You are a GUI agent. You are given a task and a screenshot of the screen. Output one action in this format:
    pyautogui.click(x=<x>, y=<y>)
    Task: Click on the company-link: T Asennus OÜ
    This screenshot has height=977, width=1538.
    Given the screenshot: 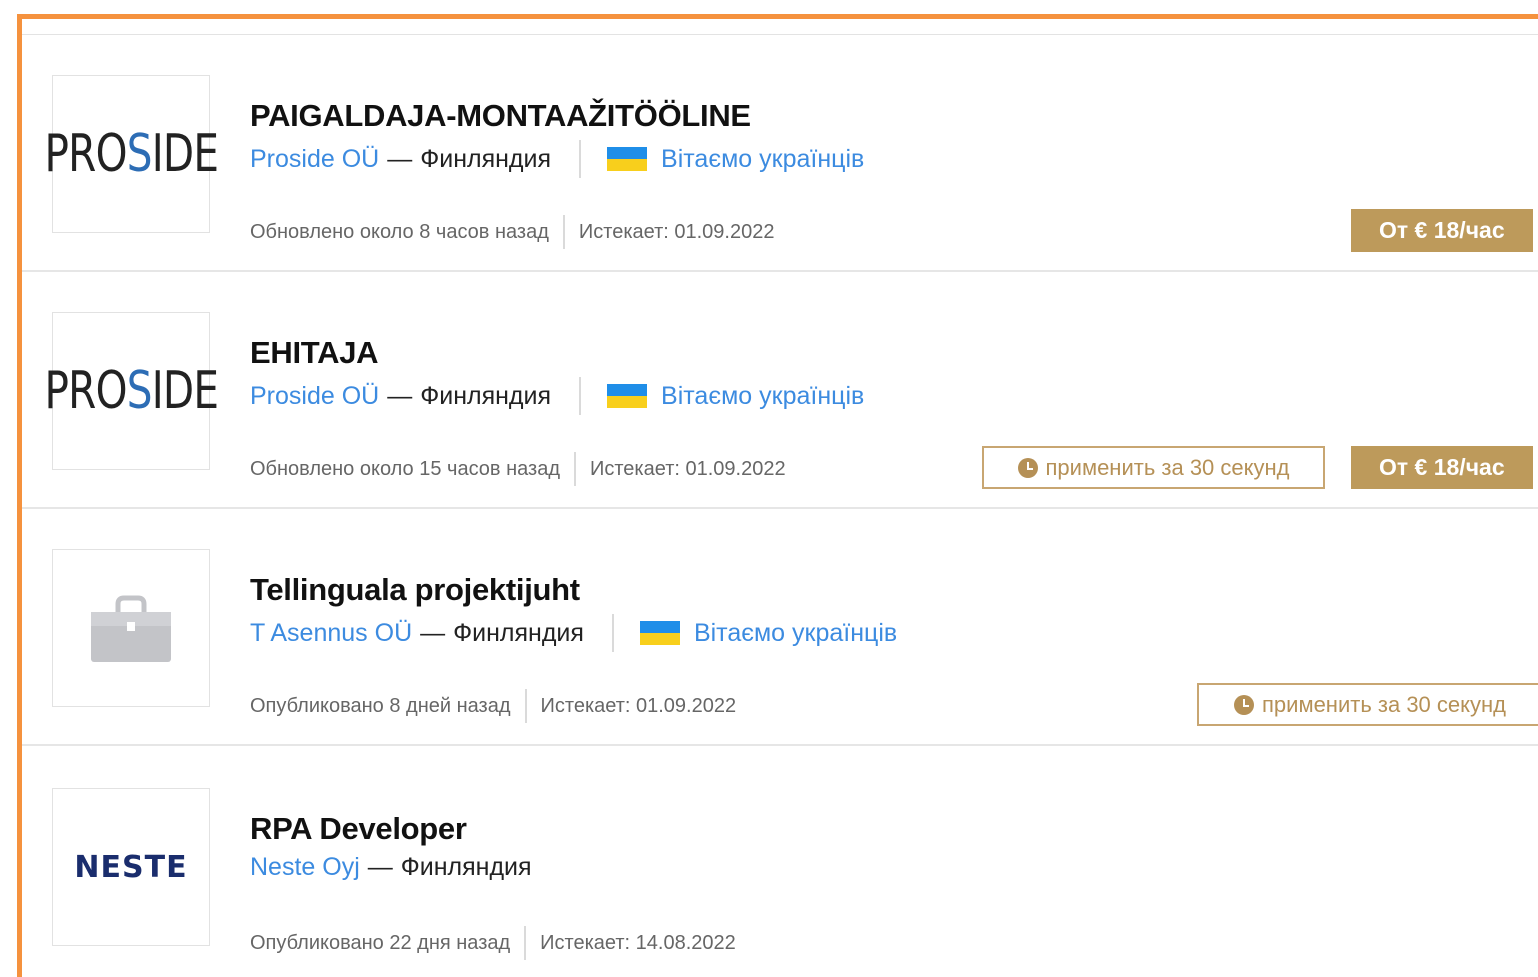 What is the action you would take?
    pyautogui.click(x=331, y=633)
    